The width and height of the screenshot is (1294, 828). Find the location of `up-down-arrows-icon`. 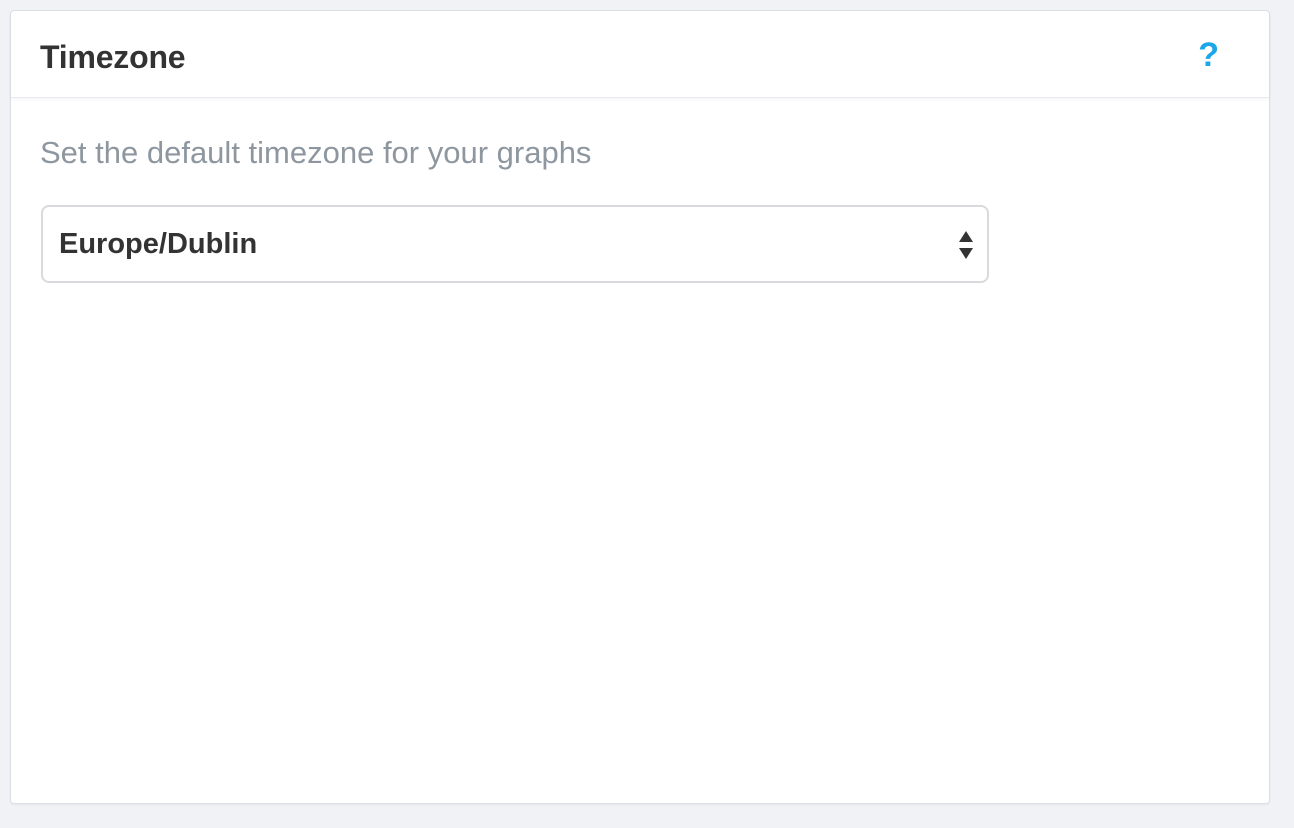

up-down-arrows-icon is located at coordinates (967, 246).